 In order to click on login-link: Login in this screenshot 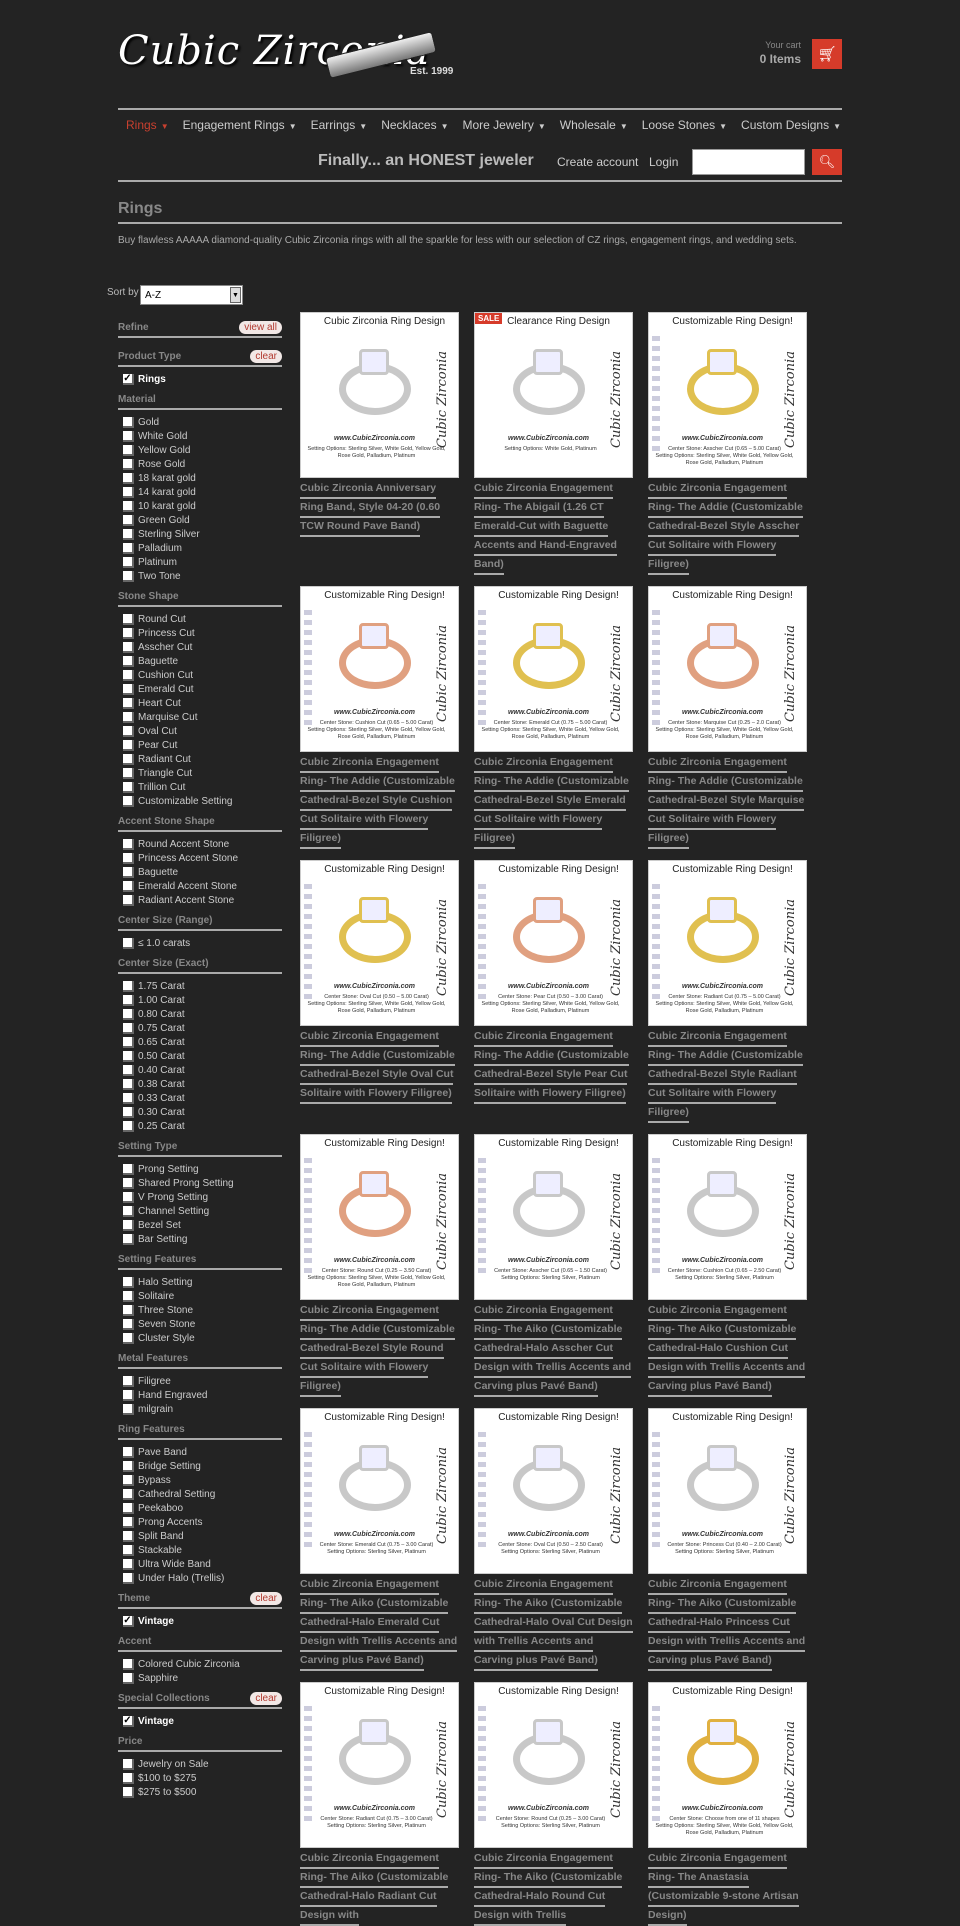, I will do `click(663, 162)`.